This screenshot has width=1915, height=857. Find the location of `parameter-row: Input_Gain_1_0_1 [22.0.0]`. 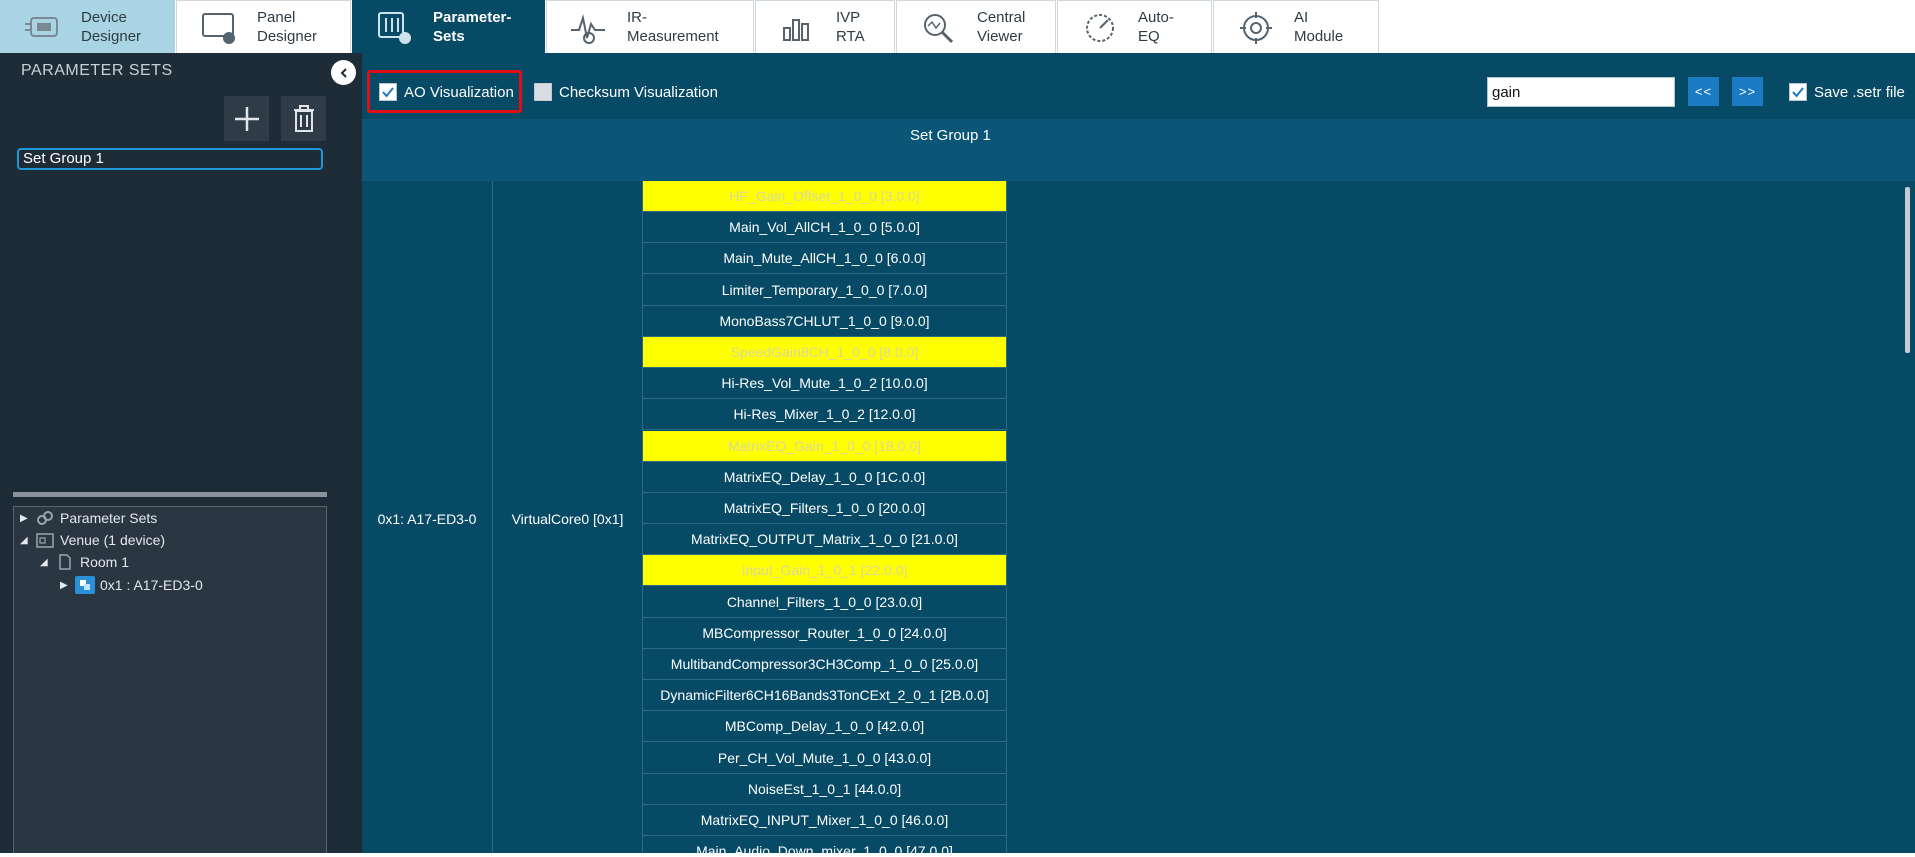

parameter-row: Input_Gain_1_0_1 [22.0.0] is located at coordinates (825, 571).